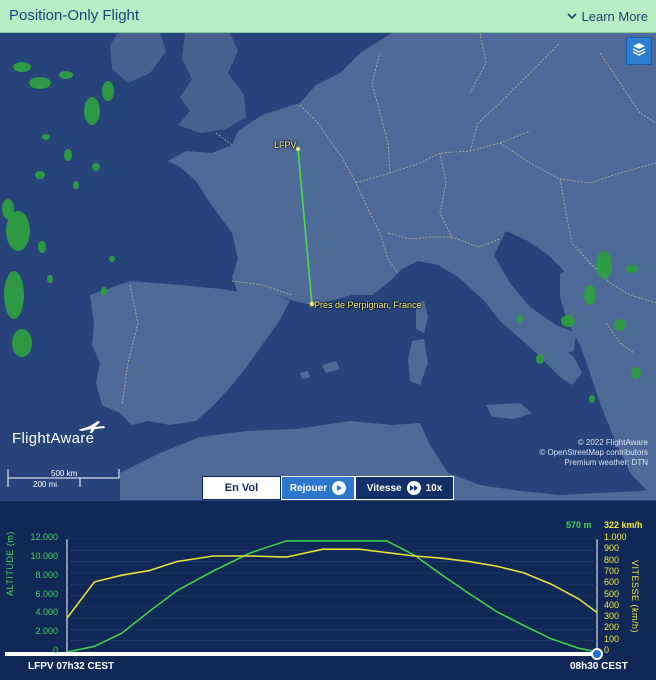  I want to click on rejouer-button: Rejouer, so click(318, 488).